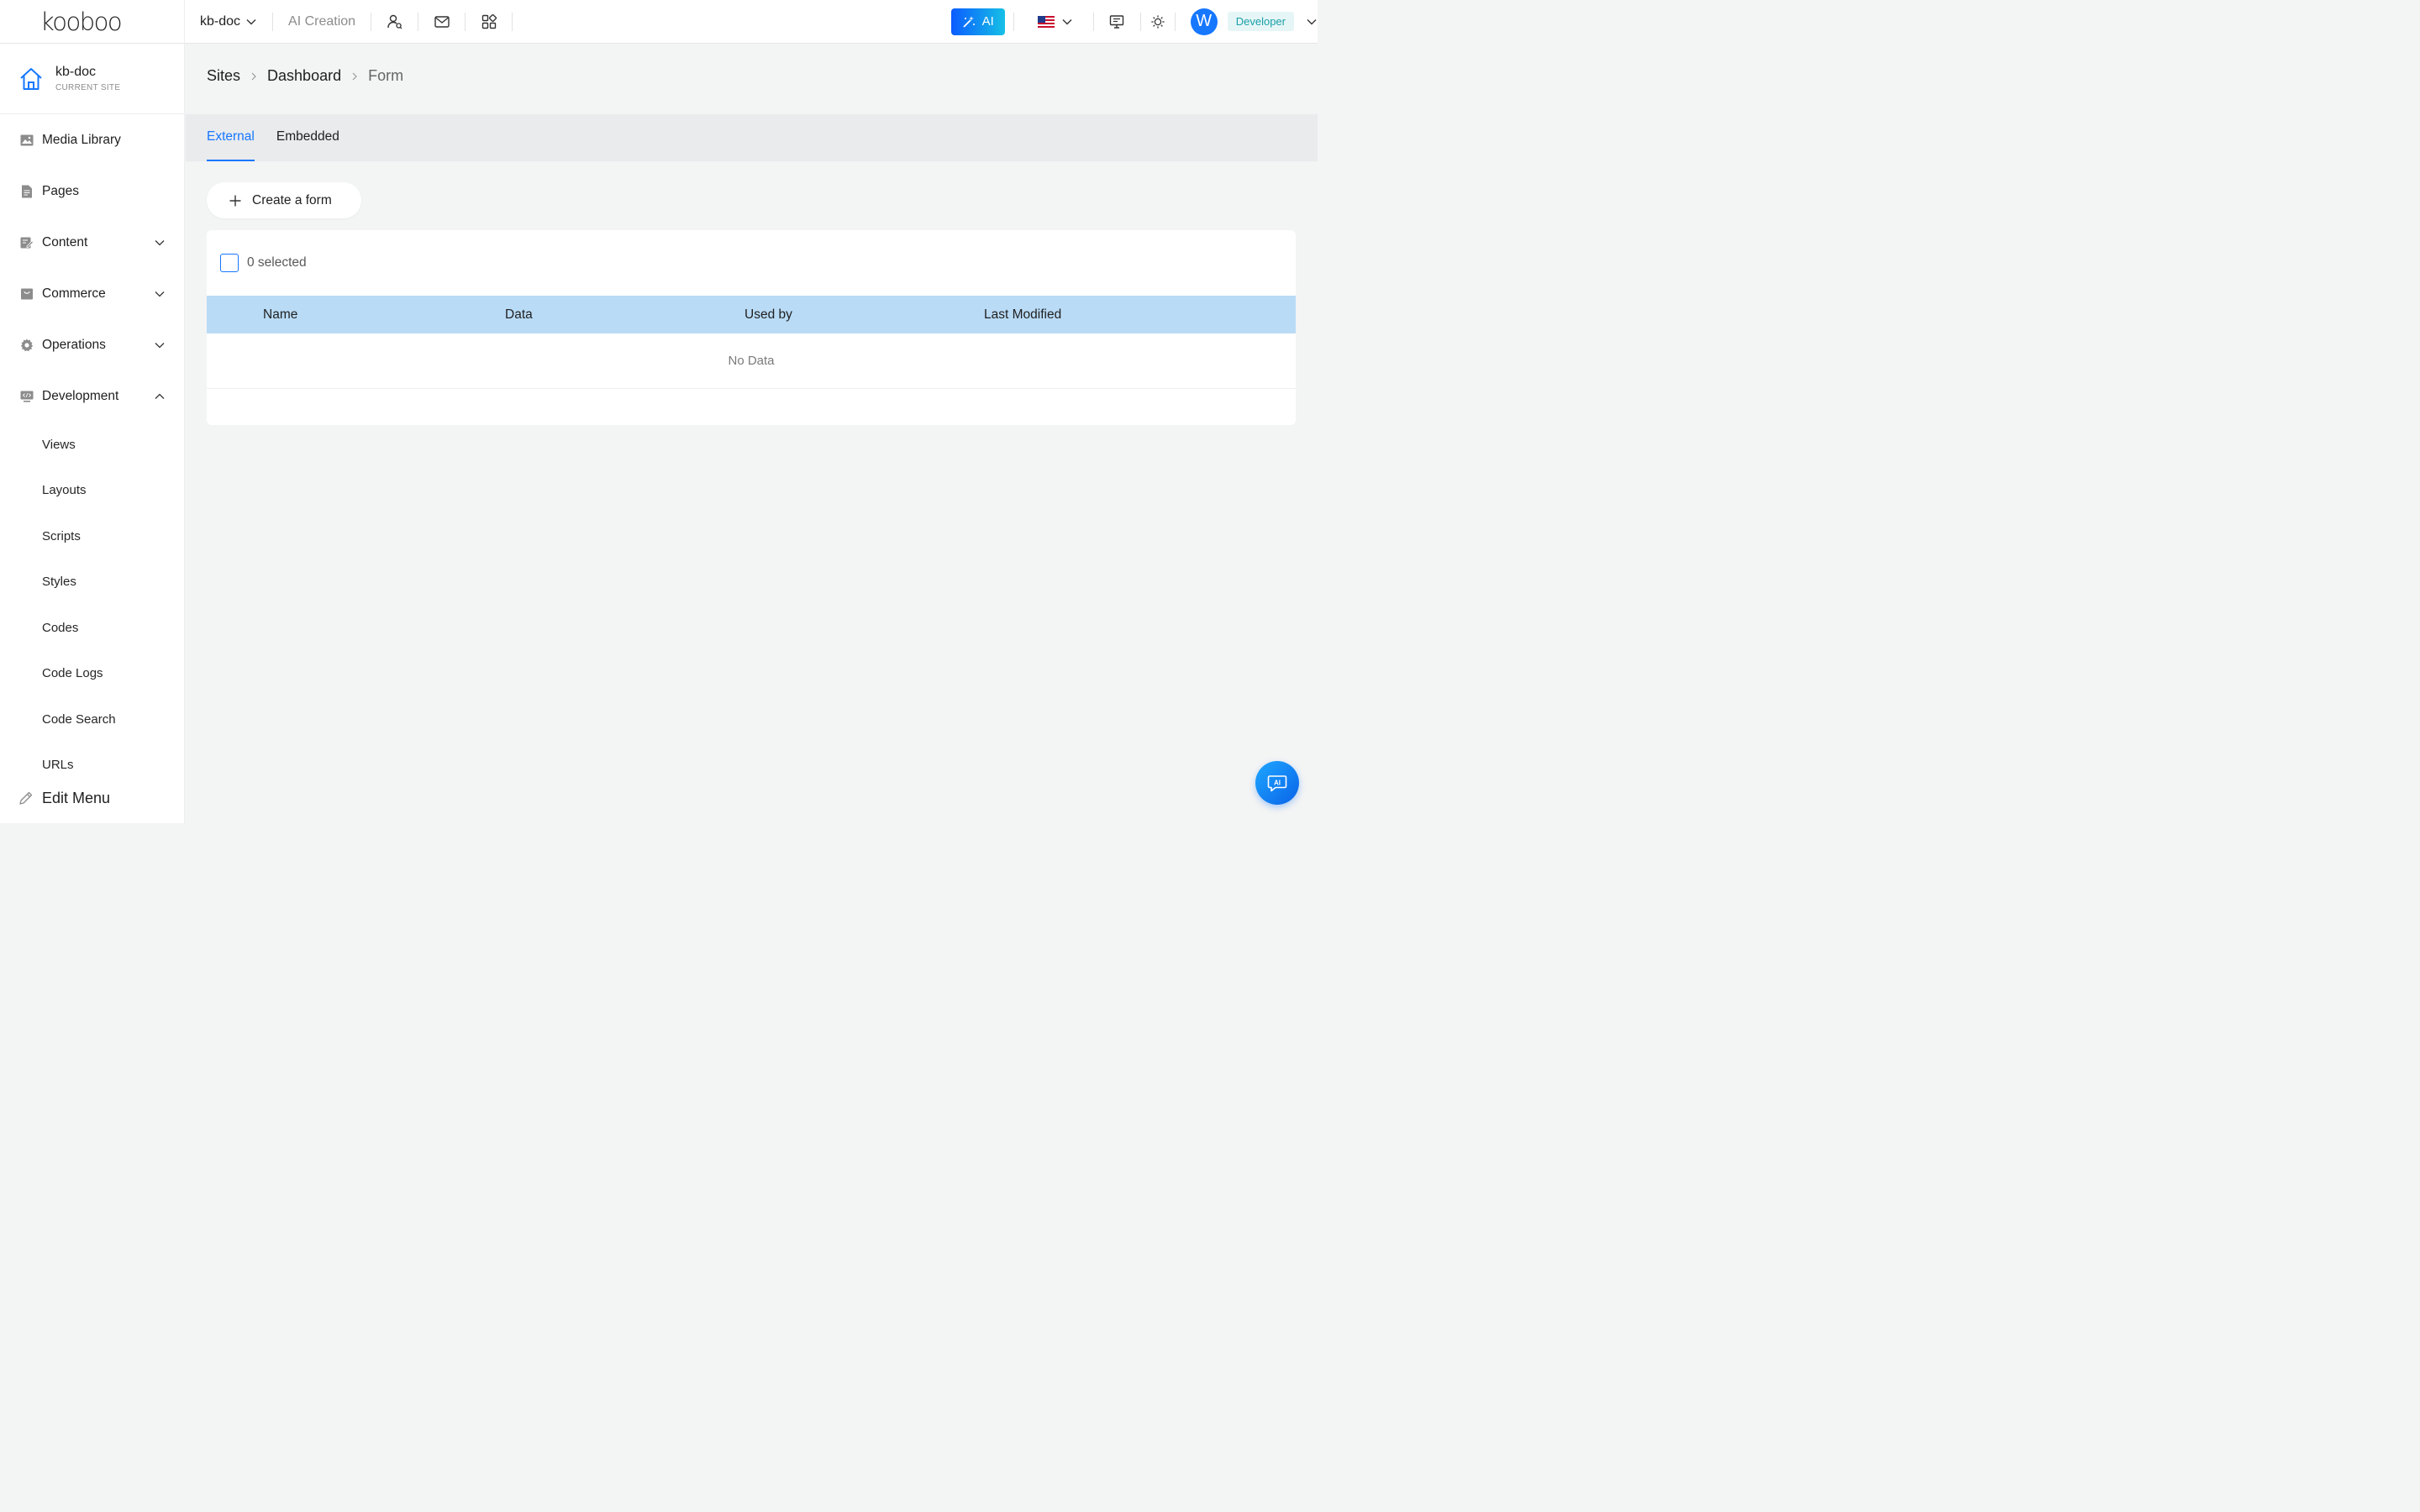 The height and width of the screenshot is (1512, 2420). I want to click on sidebar-item-pages: Pages, so click(92, 191).